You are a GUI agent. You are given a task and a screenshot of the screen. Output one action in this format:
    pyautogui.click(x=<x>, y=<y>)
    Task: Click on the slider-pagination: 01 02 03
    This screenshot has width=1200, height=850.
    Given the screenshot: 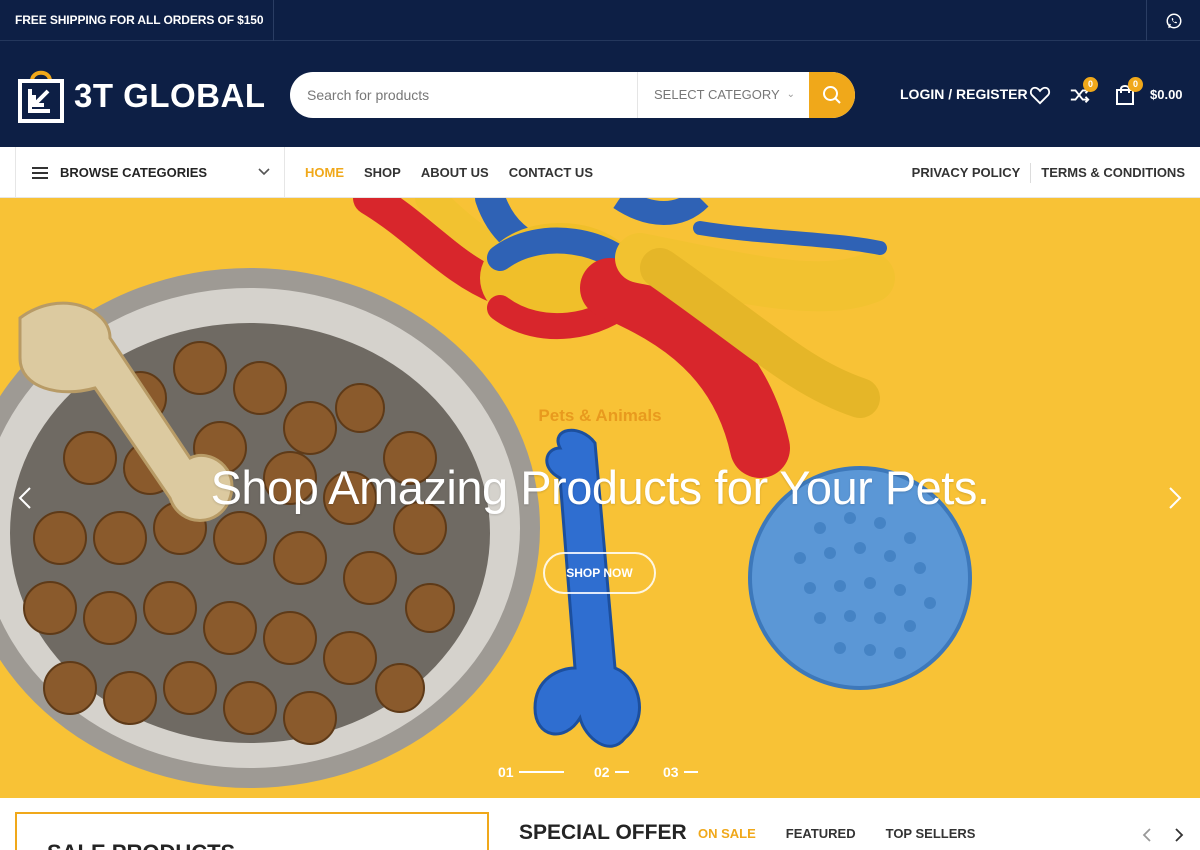 What is the action you would take?
    pyautogui.click(x=600, y=773)
    